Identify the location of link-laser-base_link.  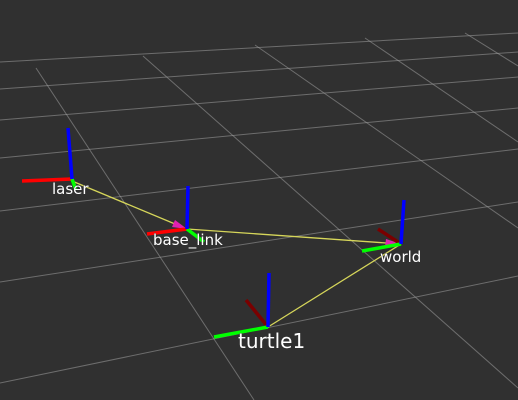
(129, 205).